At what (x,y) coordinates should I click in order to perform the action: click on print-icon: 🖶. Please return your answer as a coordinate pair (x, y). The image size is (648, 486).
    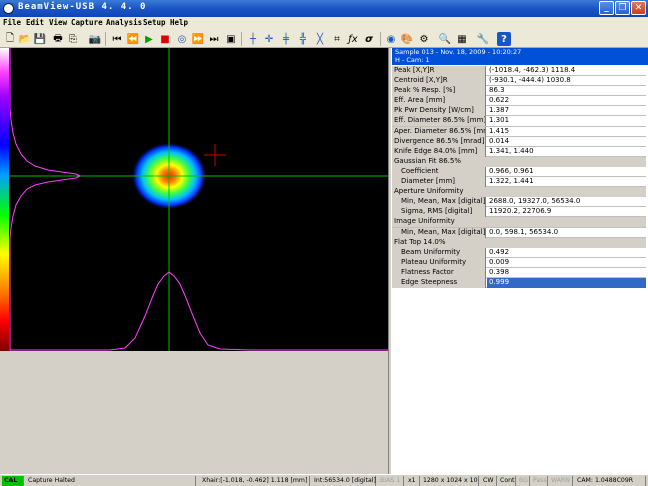
    Looking at the image, I should click on (58, 39).